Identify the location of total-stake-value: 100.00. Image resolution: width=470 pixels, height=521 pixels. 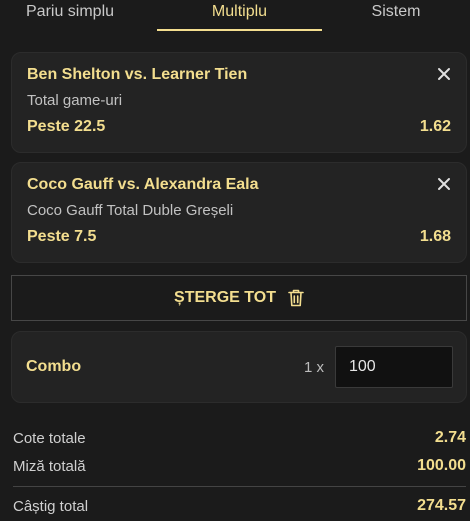
(441, 465).